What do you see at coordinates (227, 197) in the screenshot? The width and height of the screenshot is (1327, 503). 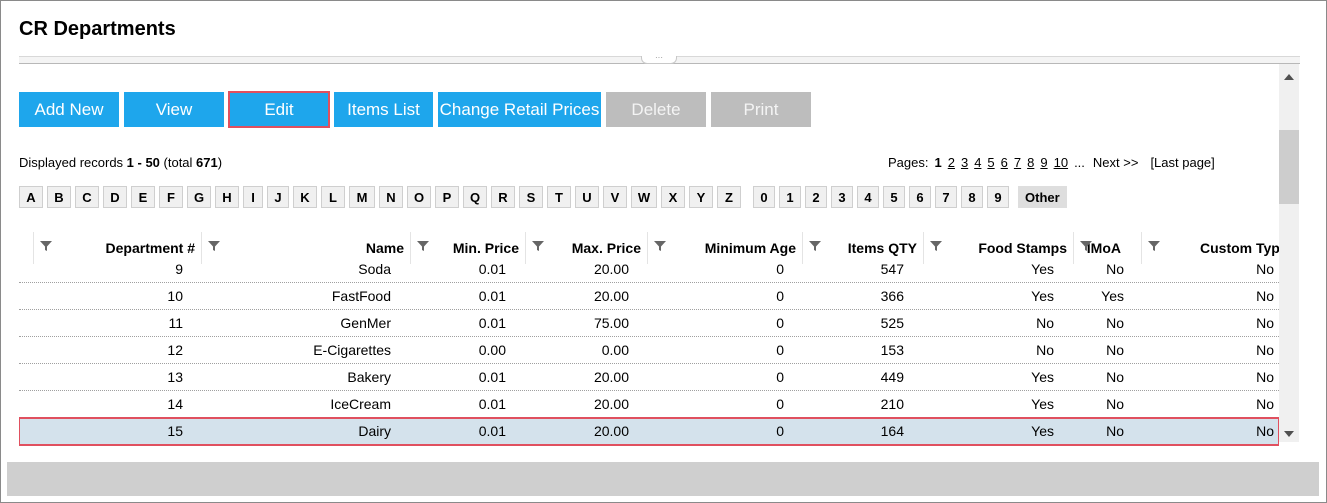 I see `alpha-filter-h: H` at bounding box center [227, 197].